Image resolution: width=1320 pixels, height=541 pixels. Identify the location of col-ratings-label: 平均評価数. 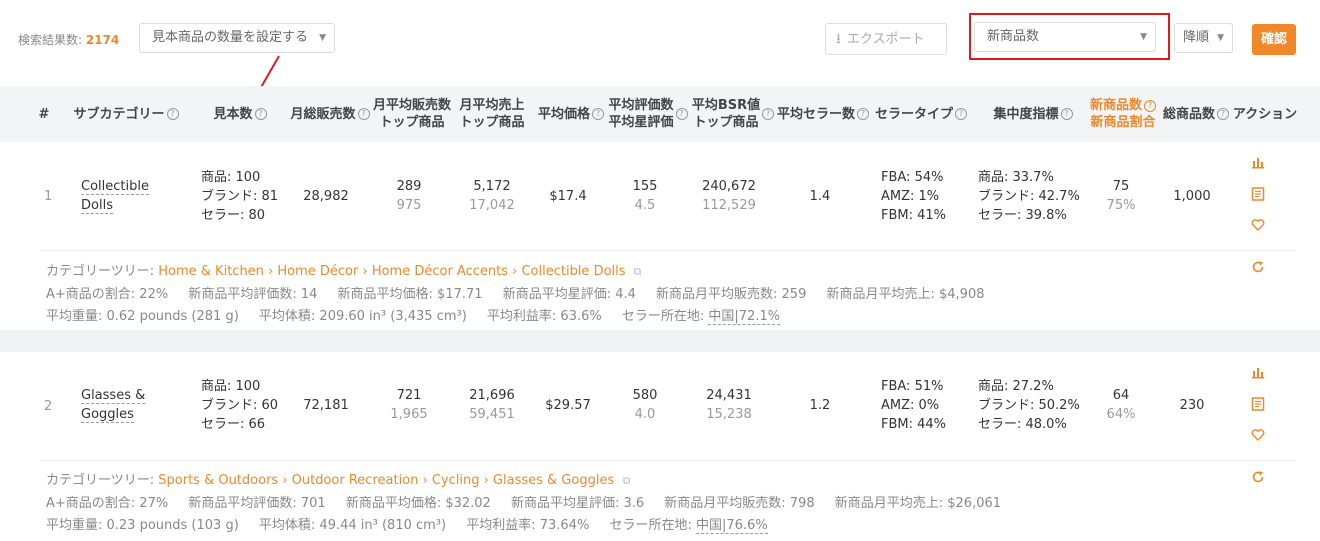
(641, 105).